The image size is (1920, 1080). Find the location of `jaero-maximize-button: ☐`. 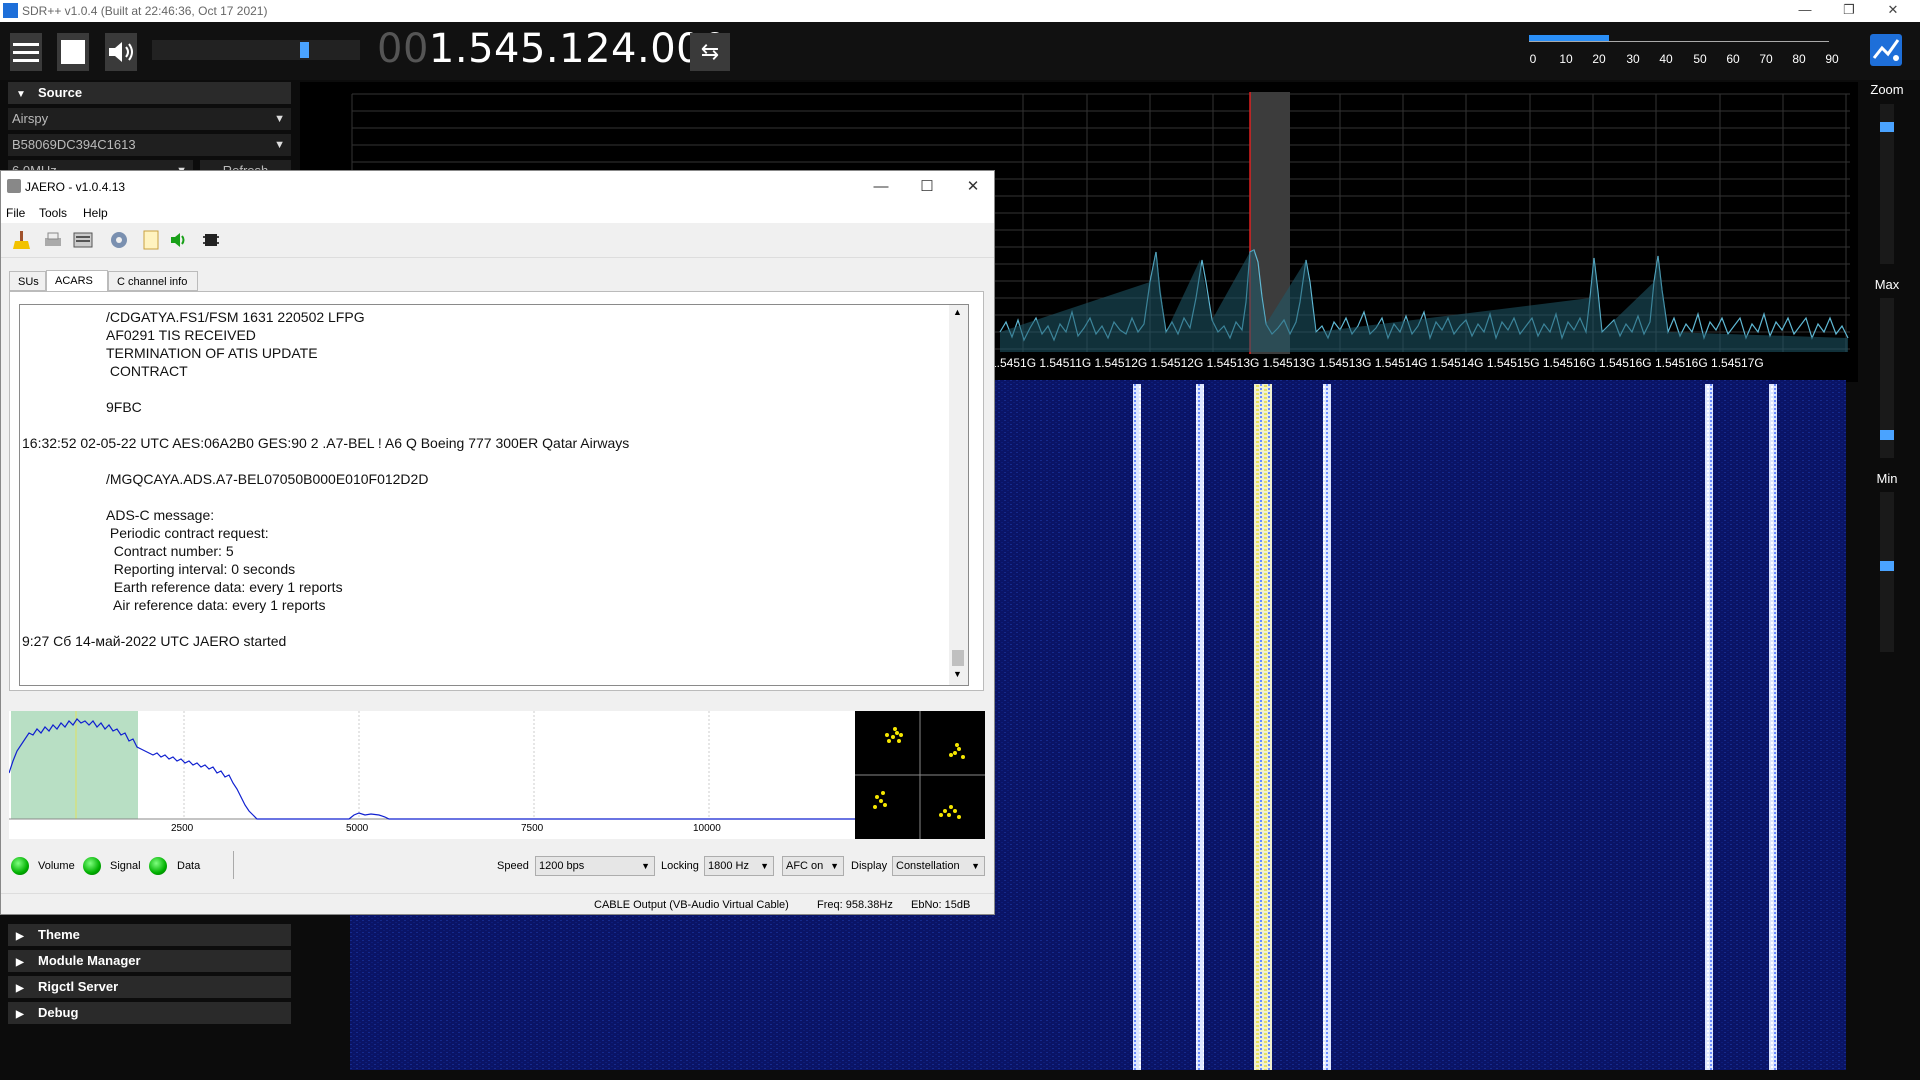

jaero-maximize-button: ☐ is located at coordinates (927, 187).